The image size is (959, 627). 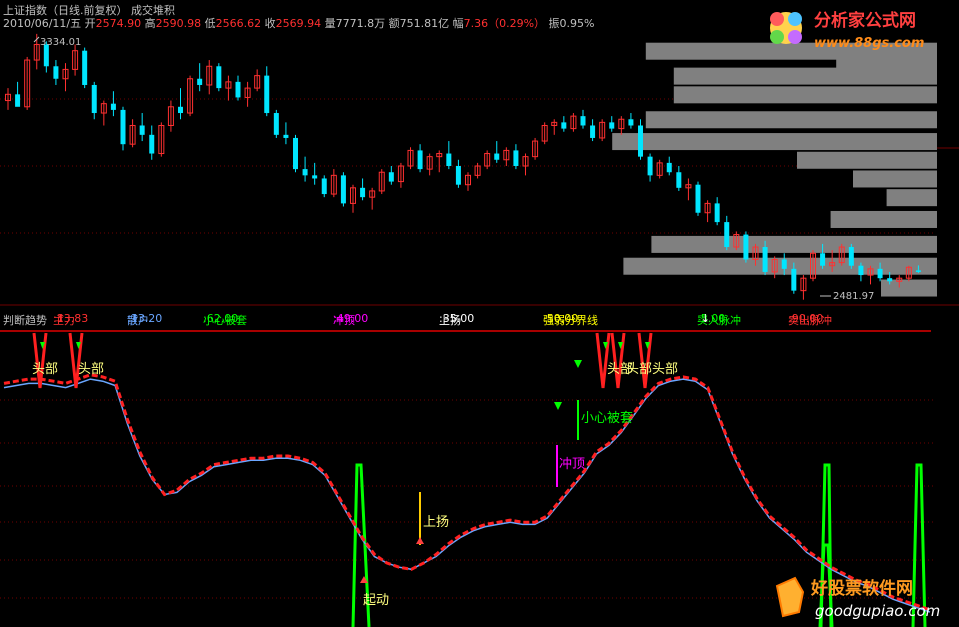 What do you see at coordinates (869, 43) in the screenshot?
I see `logo-top-url: www.88gs.com` at bounding box center [869, 43].